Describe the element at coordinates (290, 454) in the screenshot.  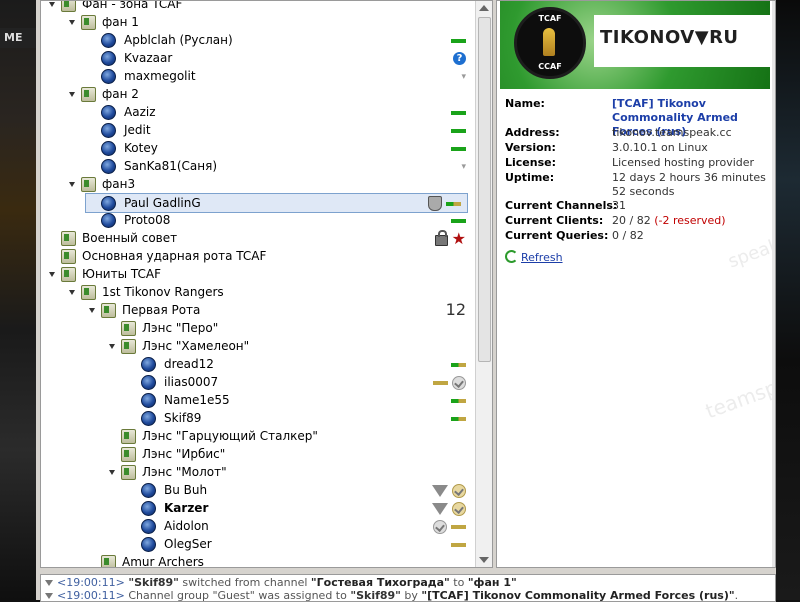
I see `channel-row: Лэнс "Ирбис"` at that location.